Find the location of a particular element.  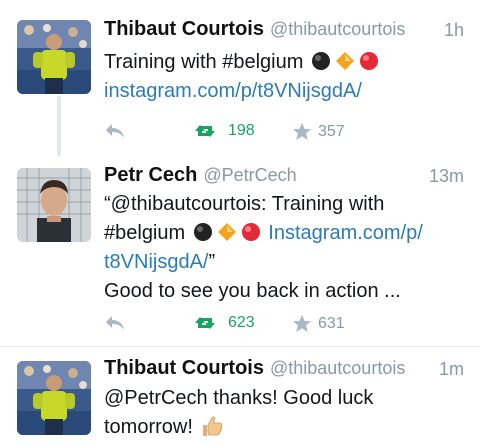

retweet-count: 198 is located at coordinates (241, 130).